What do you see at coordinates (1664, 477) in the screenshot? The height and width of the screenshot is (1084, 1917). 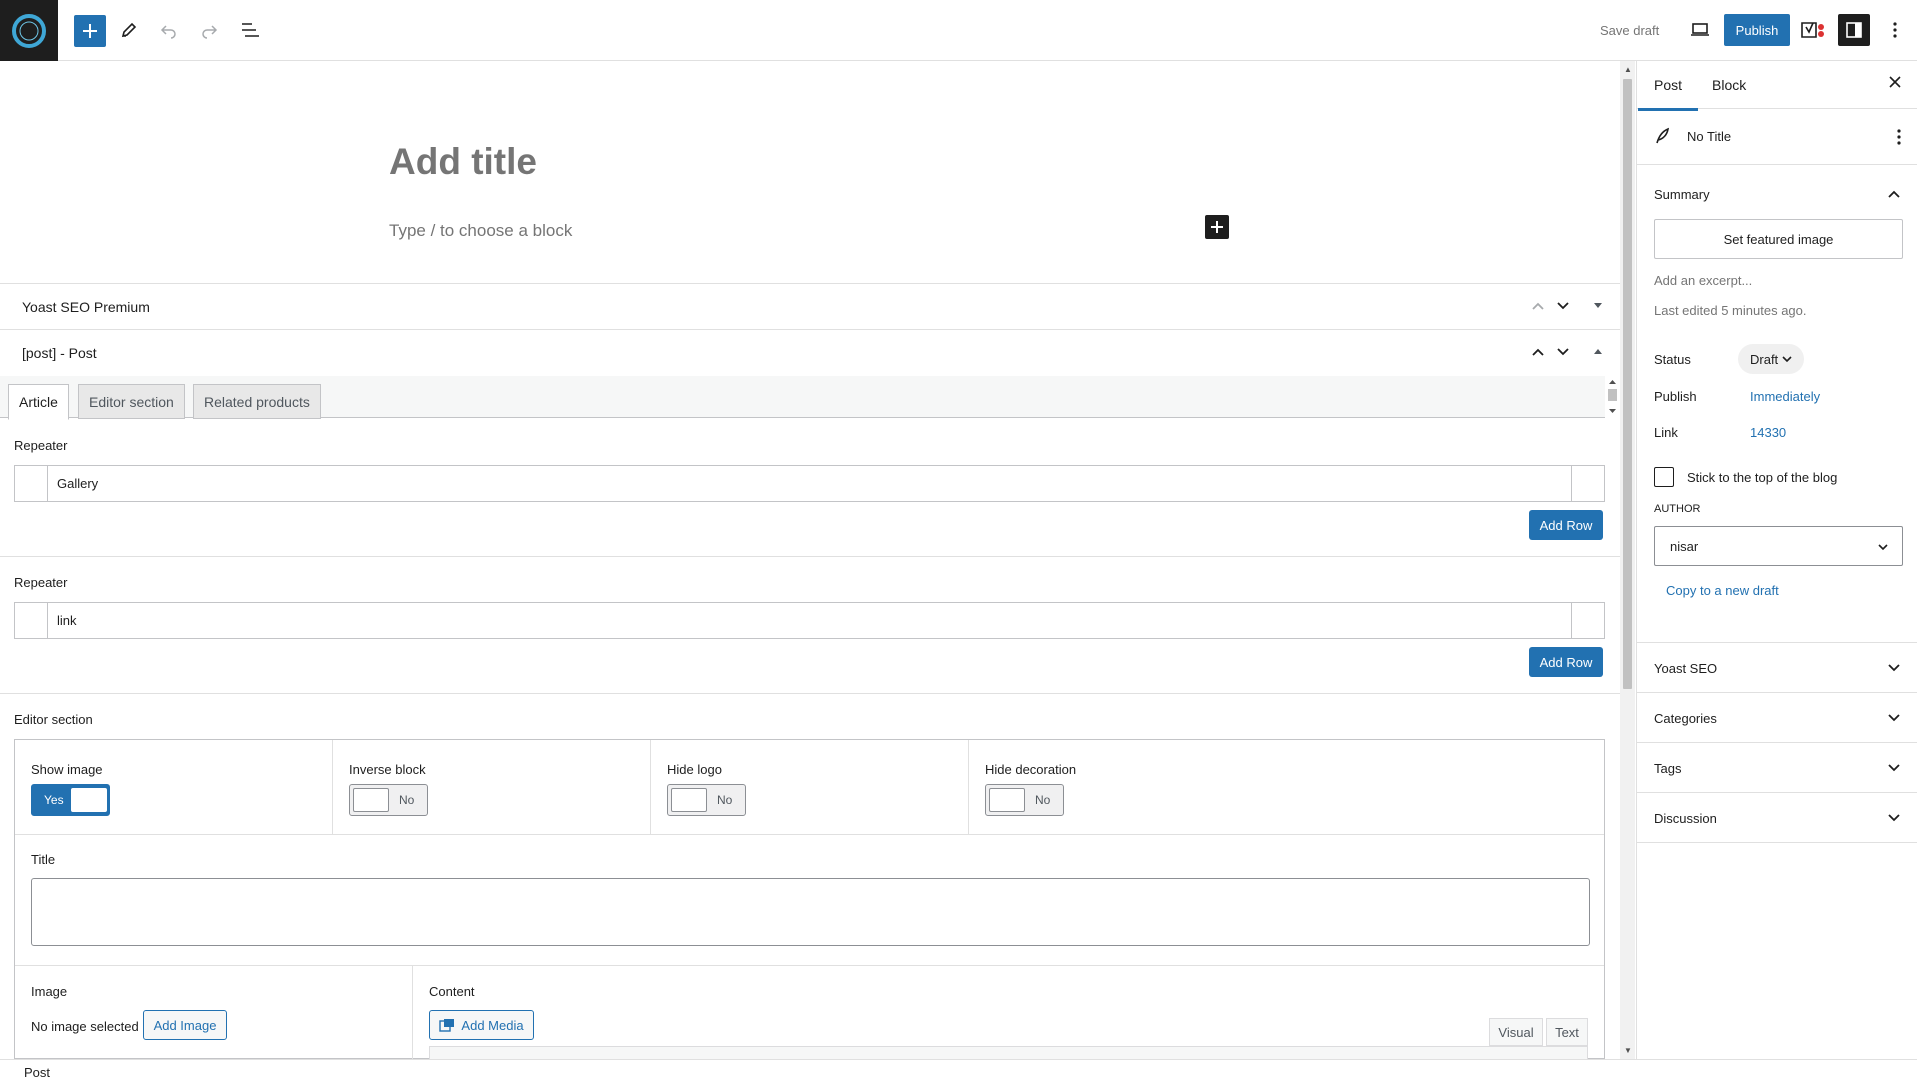 I see `sticky-checkbox` at bounding box center [1664, 477].